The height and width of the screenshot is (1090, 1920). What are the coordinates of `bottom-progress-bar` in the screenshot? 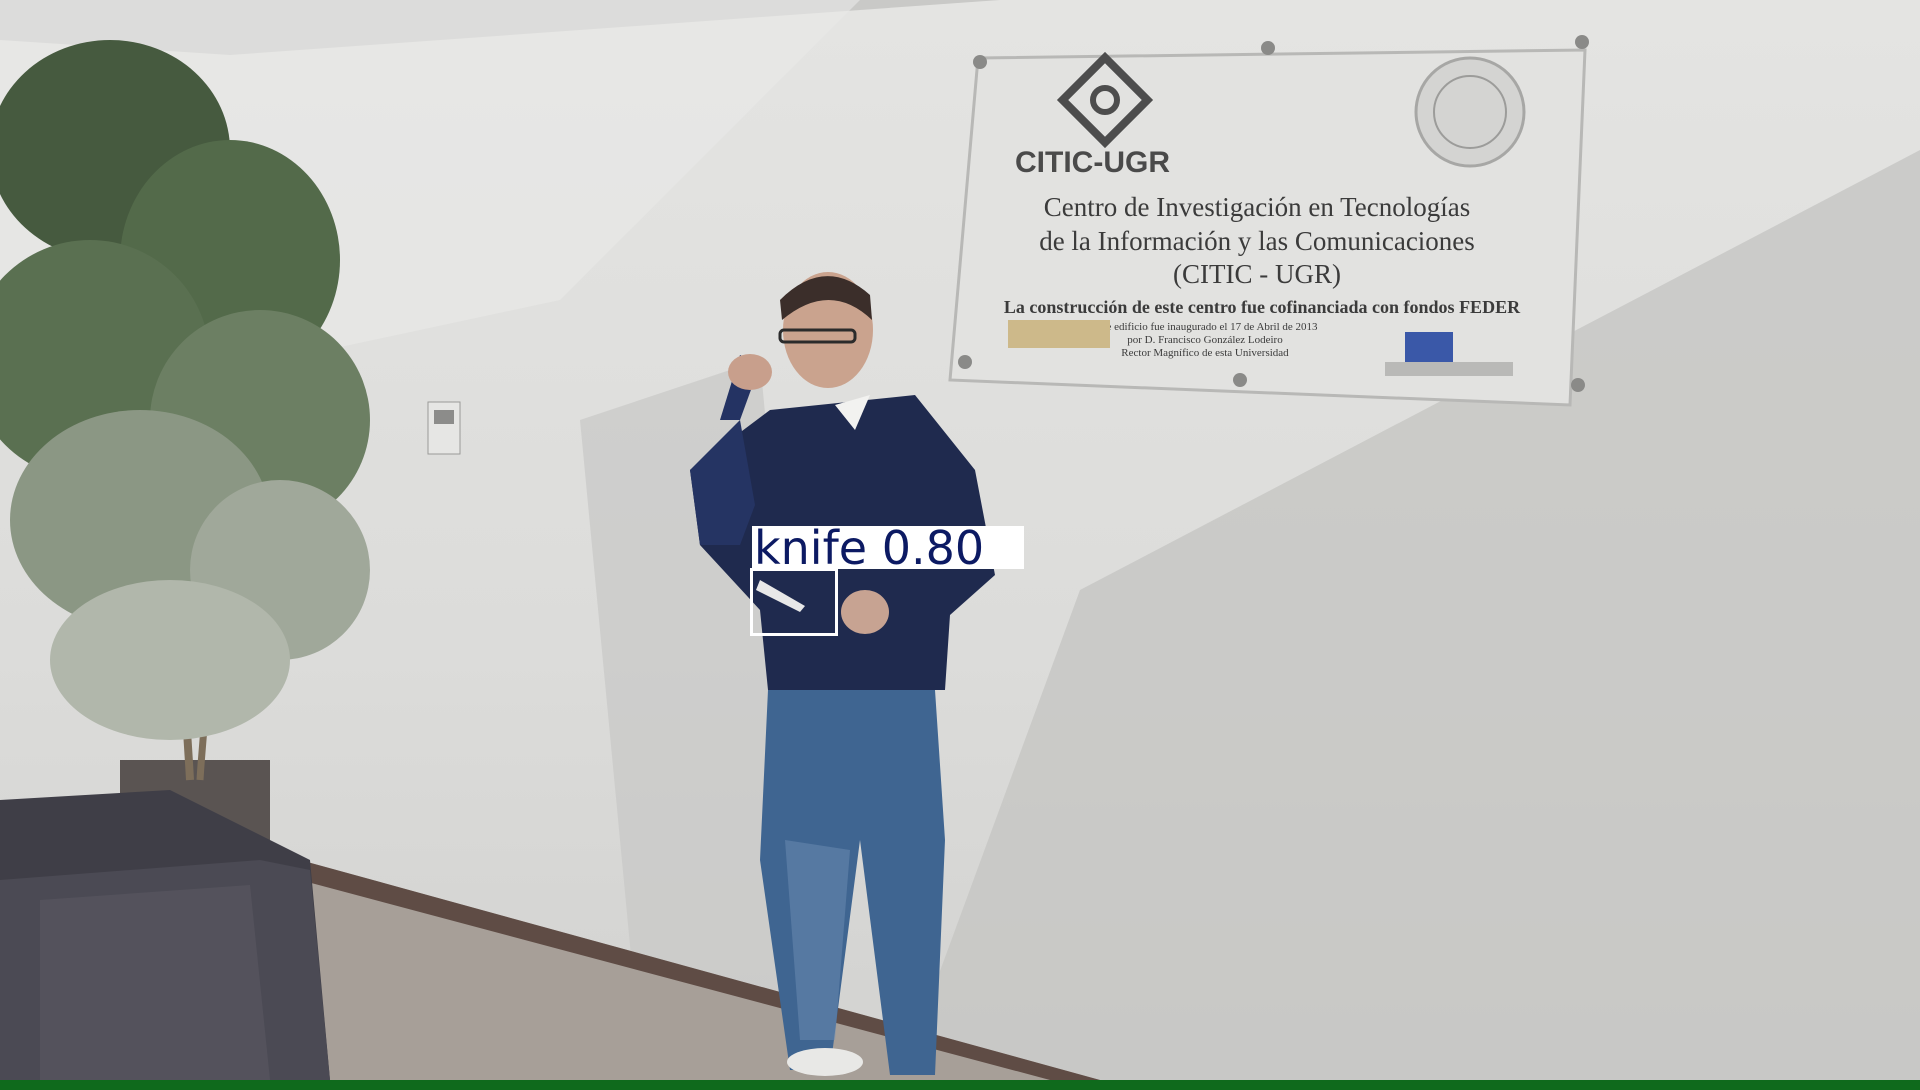 It's located at (960, 1085).